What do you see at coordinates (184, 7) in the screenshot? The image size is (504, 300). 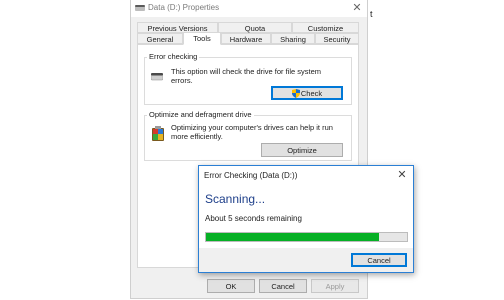 I see `window-title: Data (D:) Properties` at bounding box center [184, 7].